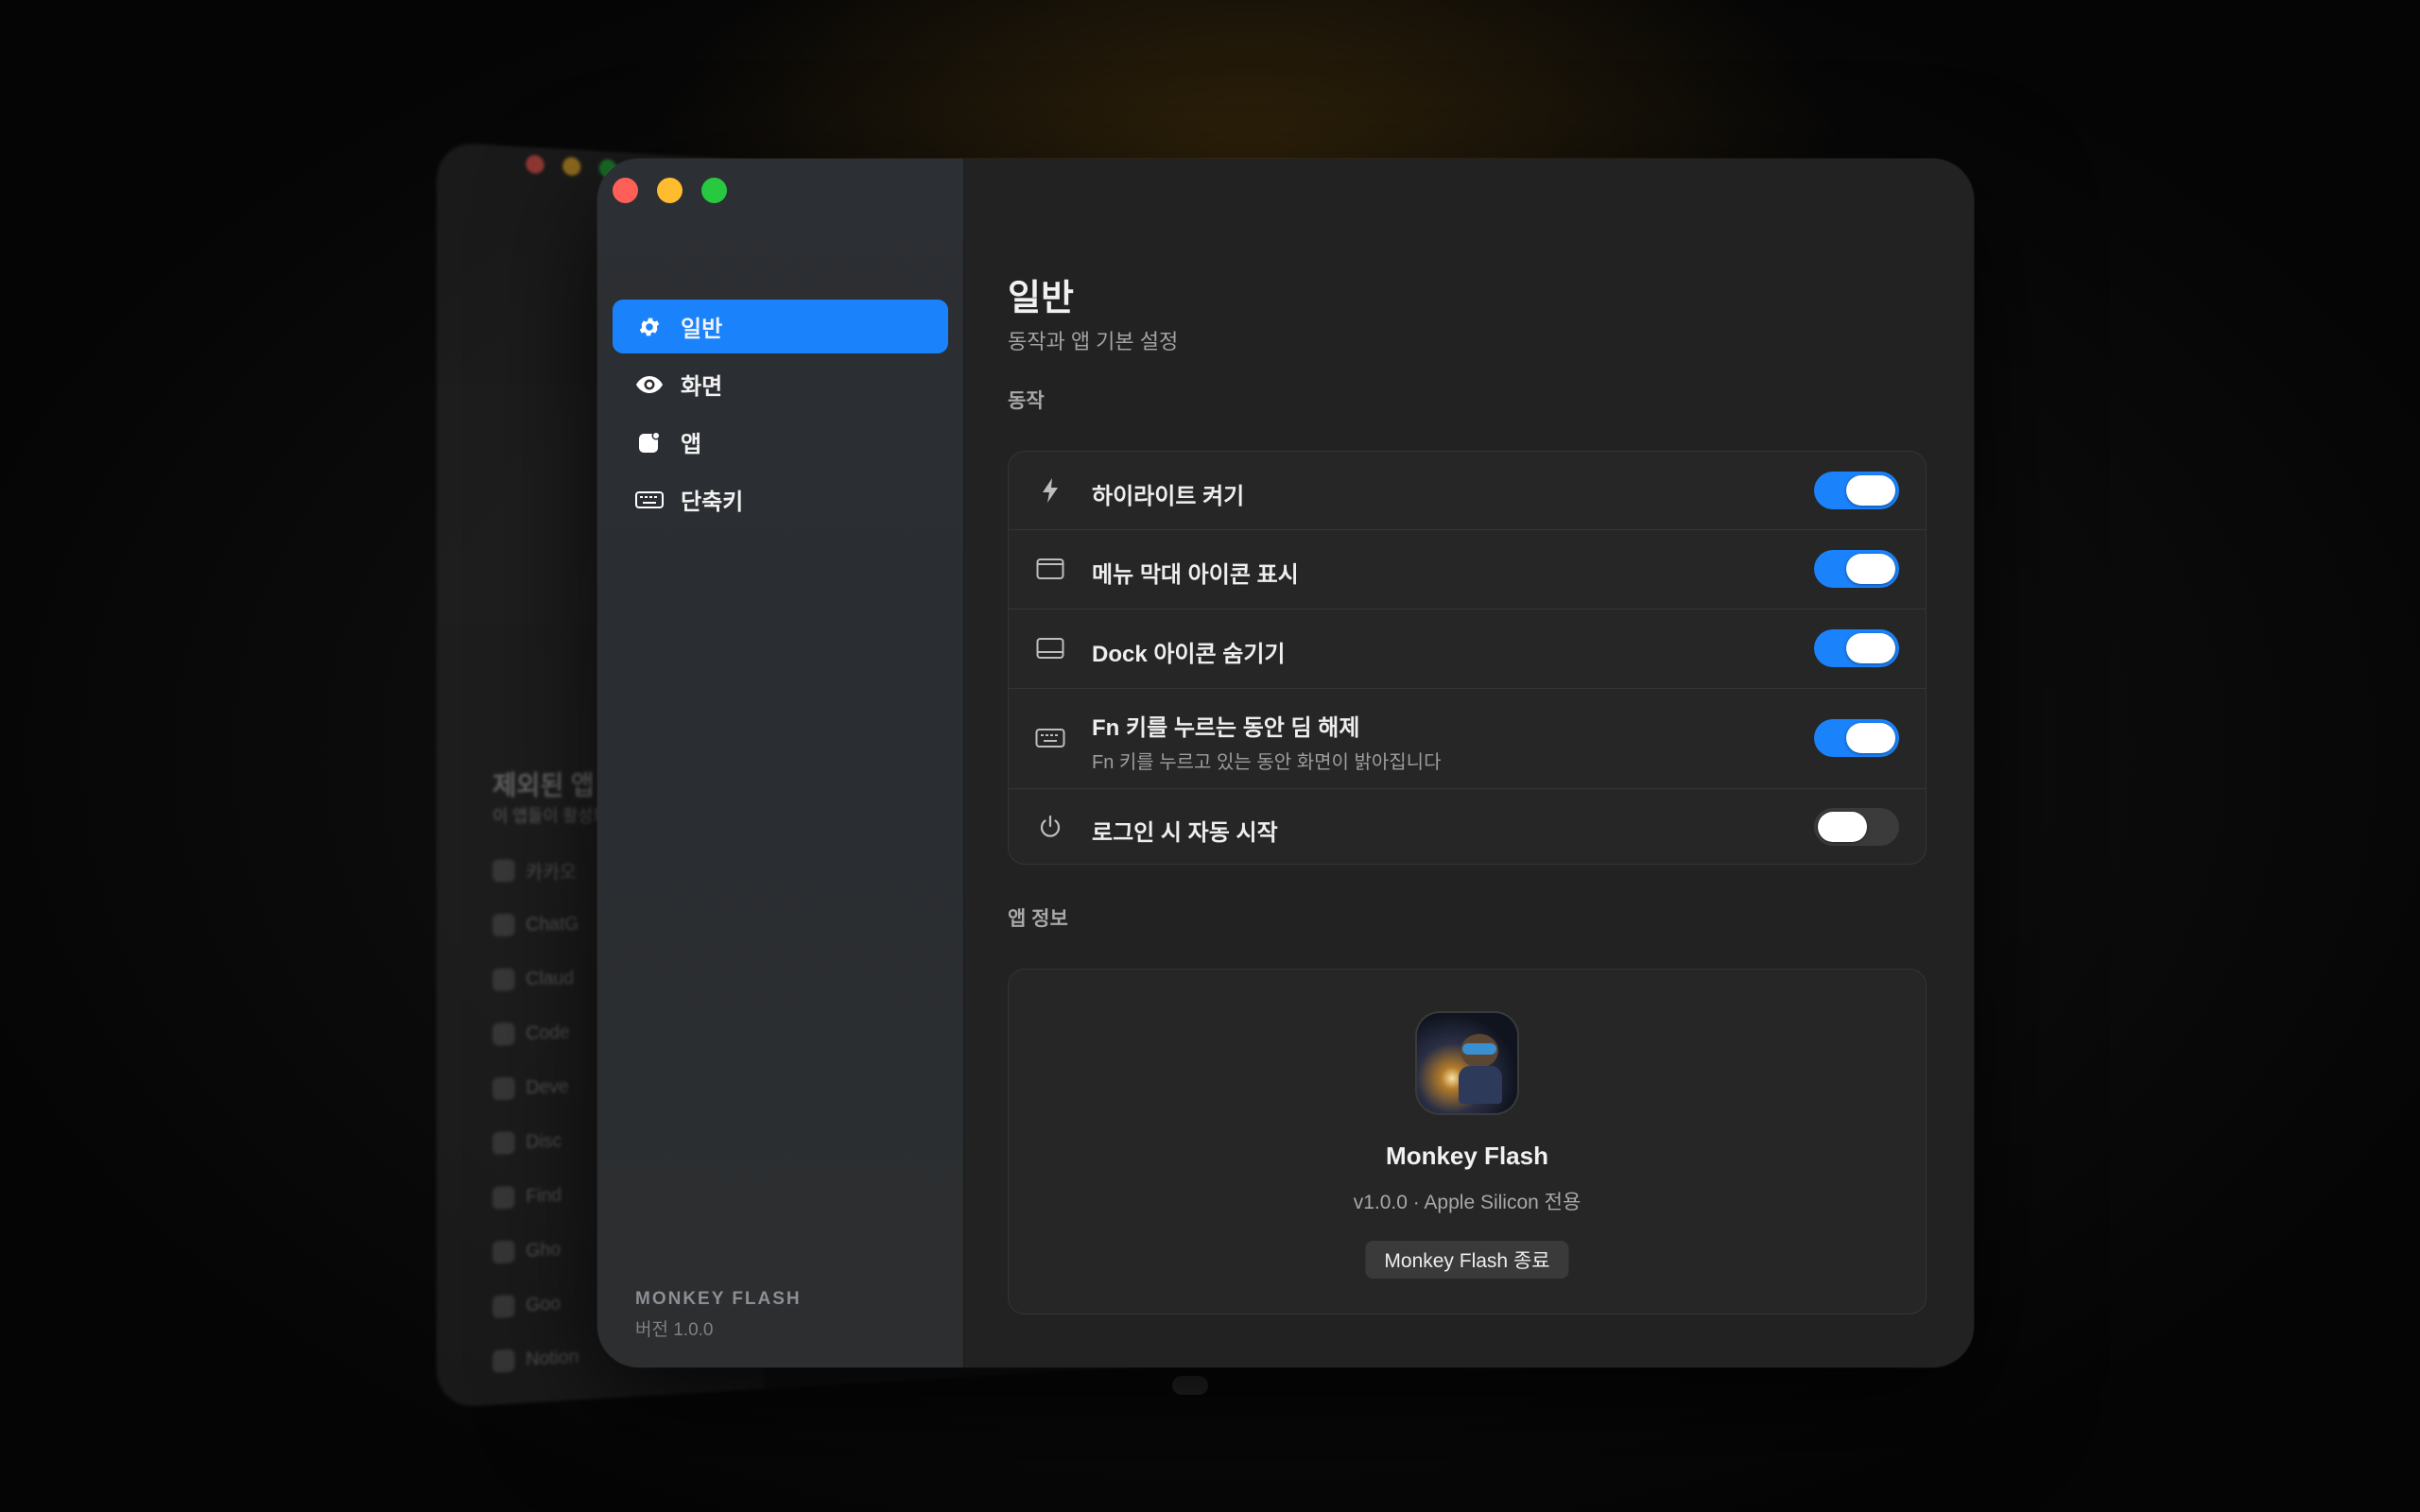 Image resolution: width=2420 pixels, height=1512 pixels. What do you see at coordinates (714, 190) in the screenshot?
I see `zoom-button` at bounding box center [714, 190].